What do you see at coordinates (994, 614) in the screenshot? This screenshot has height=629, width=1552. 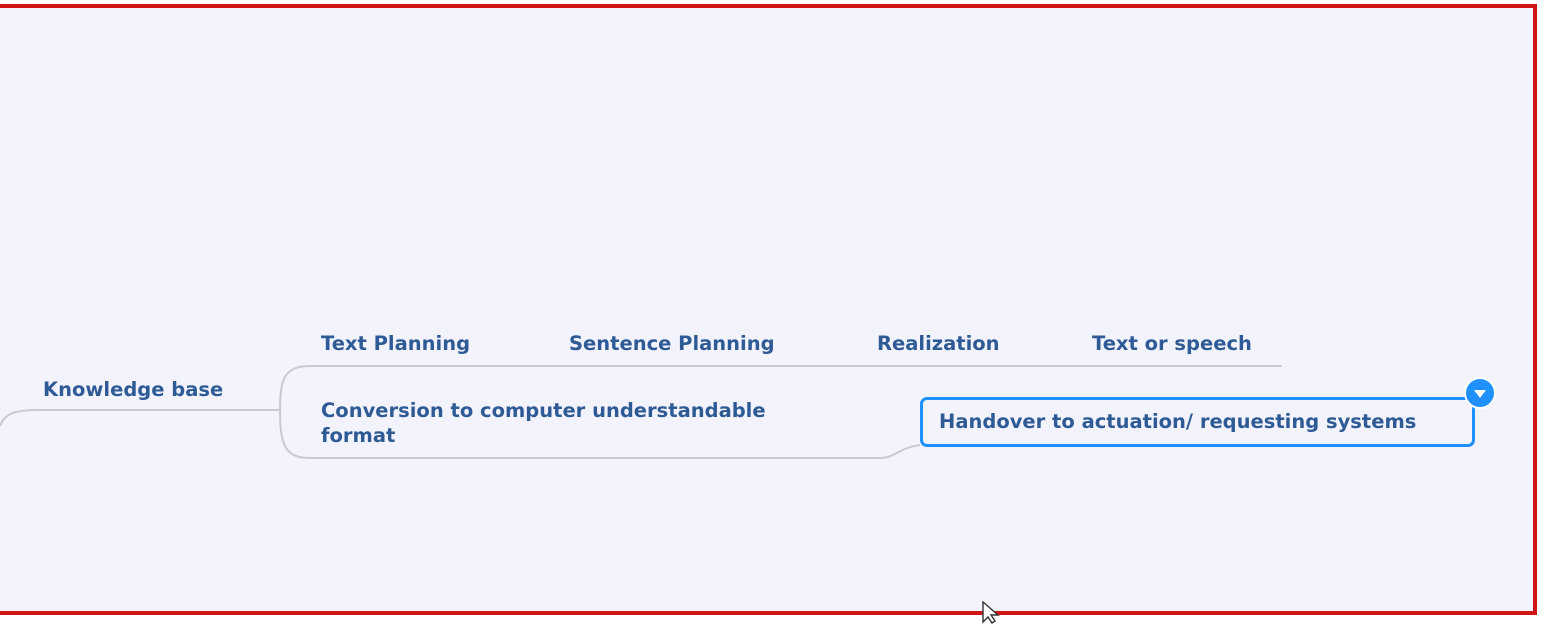 I see `mouse-cursor-icon` at bounding box center [994, 614].